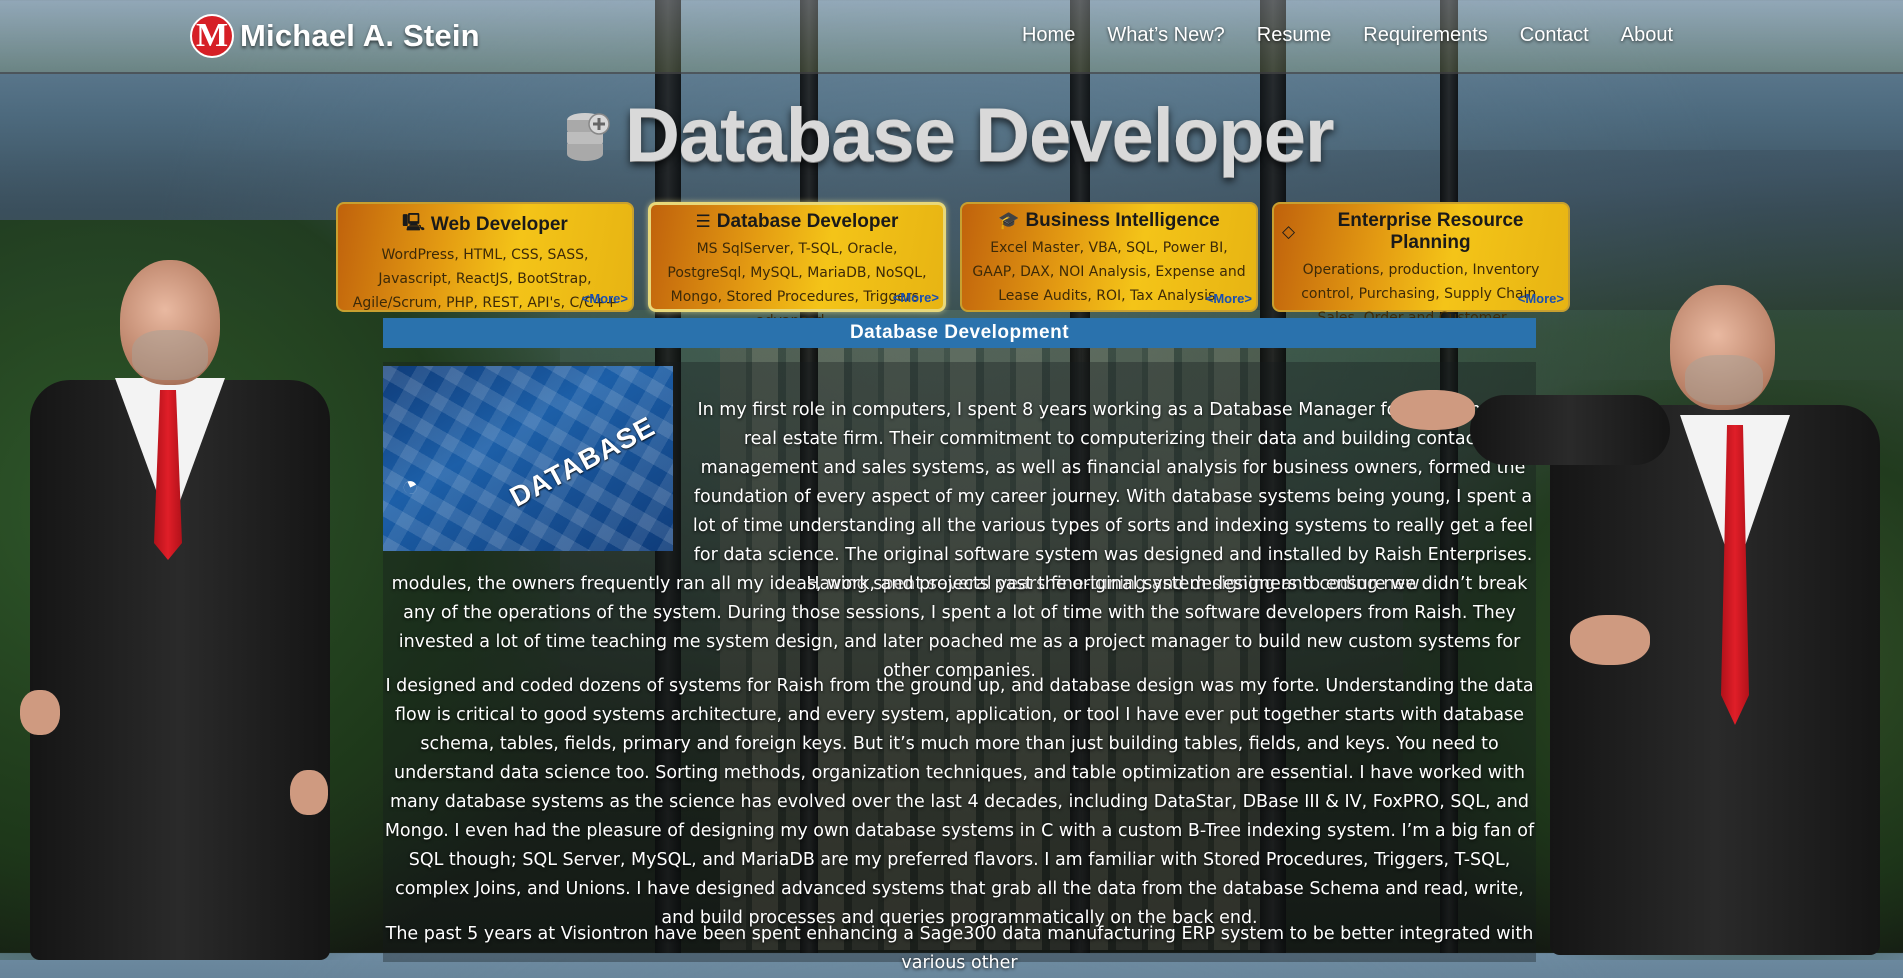 This screenshot has width=1903, height=978. I want to click on card-title: ☰ Database Developer, so click(797, 222).